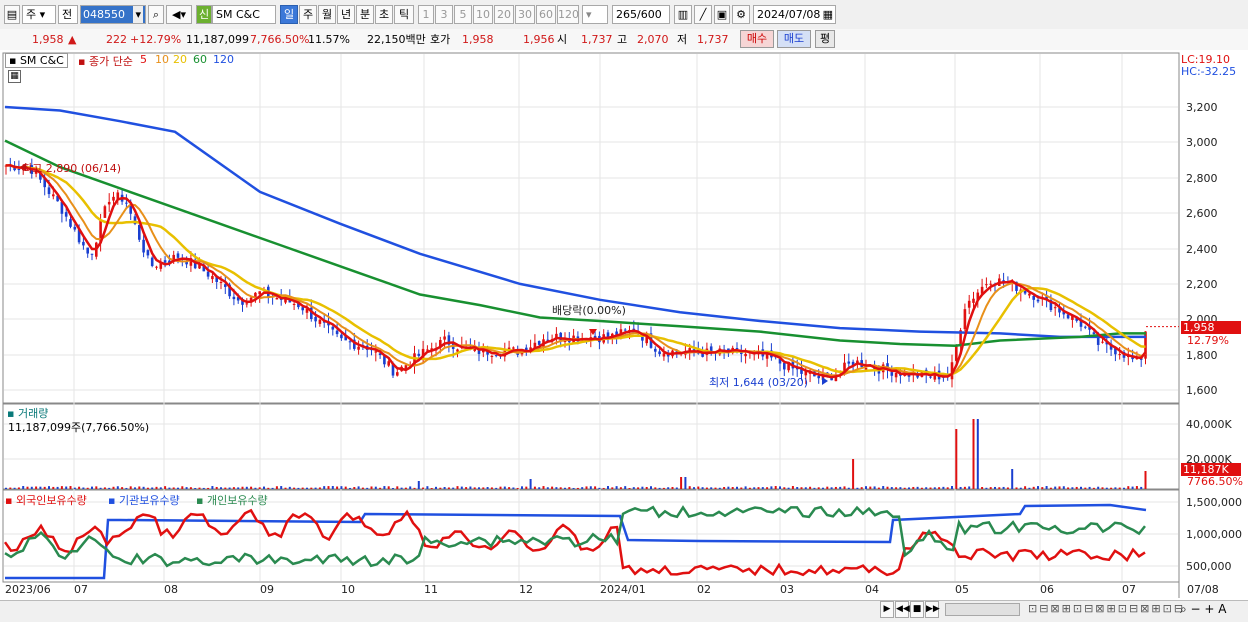  Describe the element at coordinates (12, 14) in the screenshot. I see `menu-icon: ▤` at that location.